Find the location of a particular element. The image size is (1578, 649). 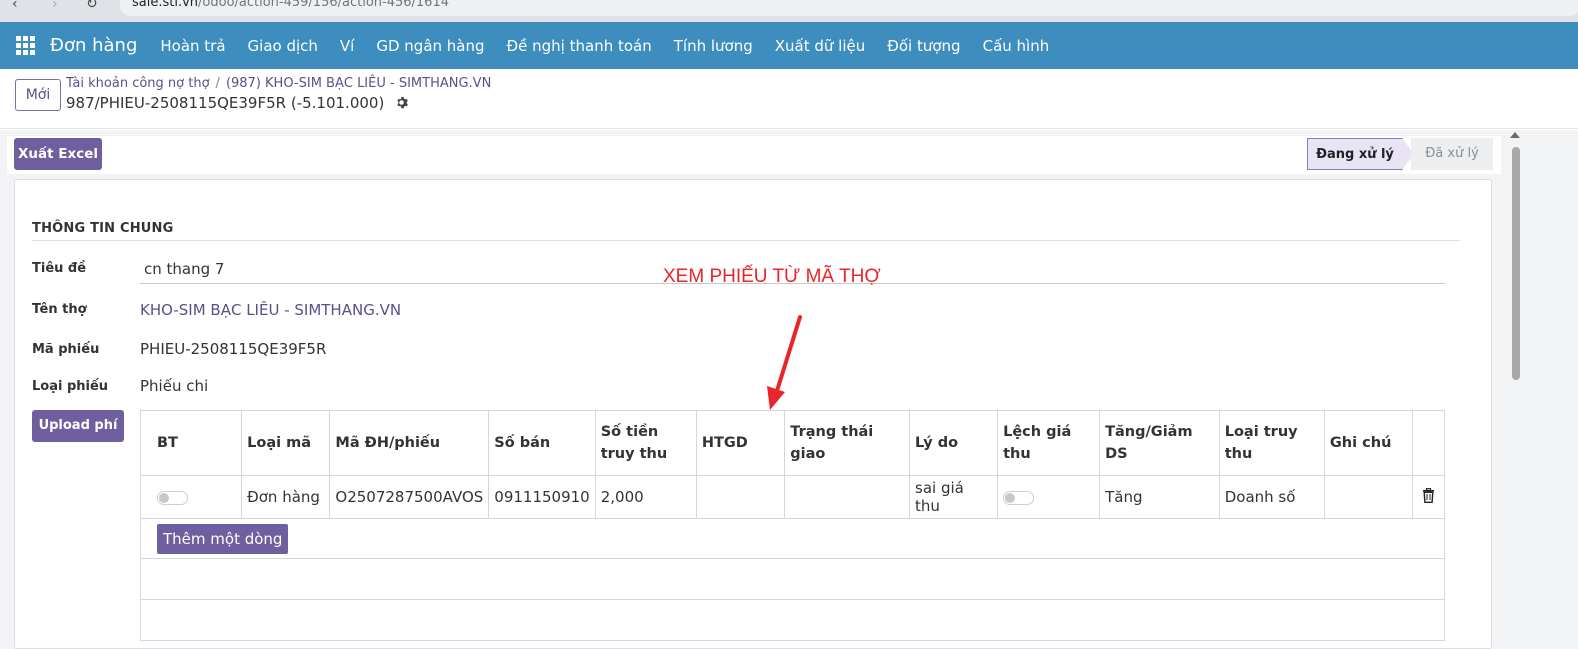

add-line-cell: Thêm một dòng is located at coordinates (792, 538).